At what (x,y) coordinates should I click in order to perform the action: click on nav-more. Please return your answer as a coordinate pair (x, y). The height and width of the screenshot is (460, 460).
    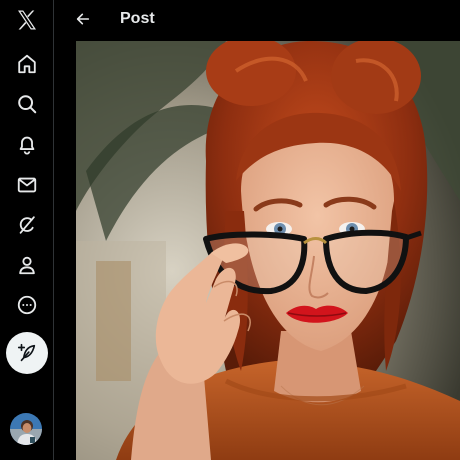
    Looking at the image, I should click on (27, 305).